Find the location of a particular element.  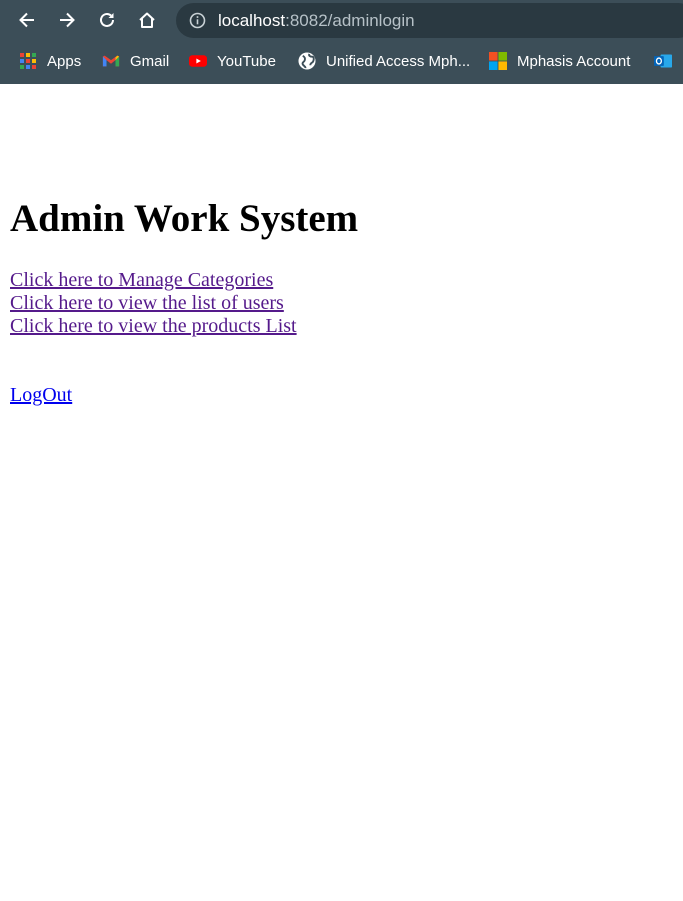

home-icon is located at coordinates (147, 20).